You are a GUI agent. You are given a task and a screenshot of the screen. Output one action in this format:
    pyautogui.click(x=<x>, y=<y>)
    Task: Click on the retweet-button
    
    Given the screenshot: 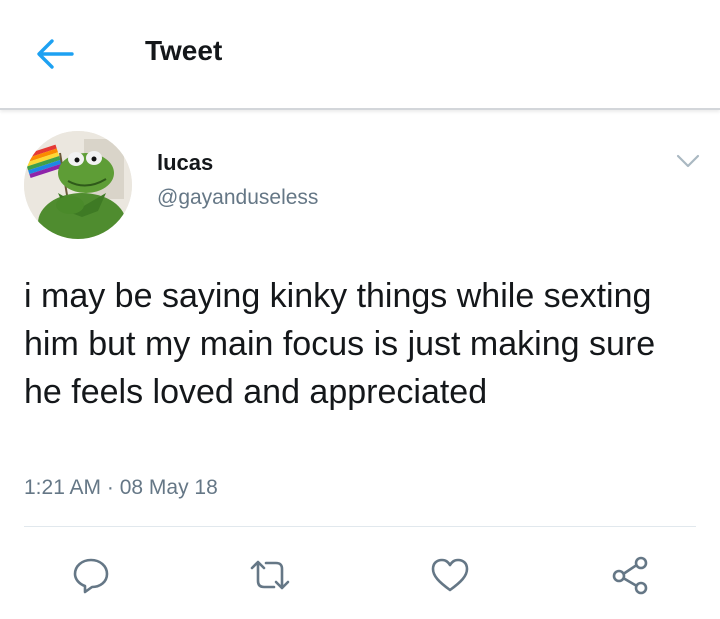 What is the action you would take?
    pyautogui.click(x=270, y=575)
    